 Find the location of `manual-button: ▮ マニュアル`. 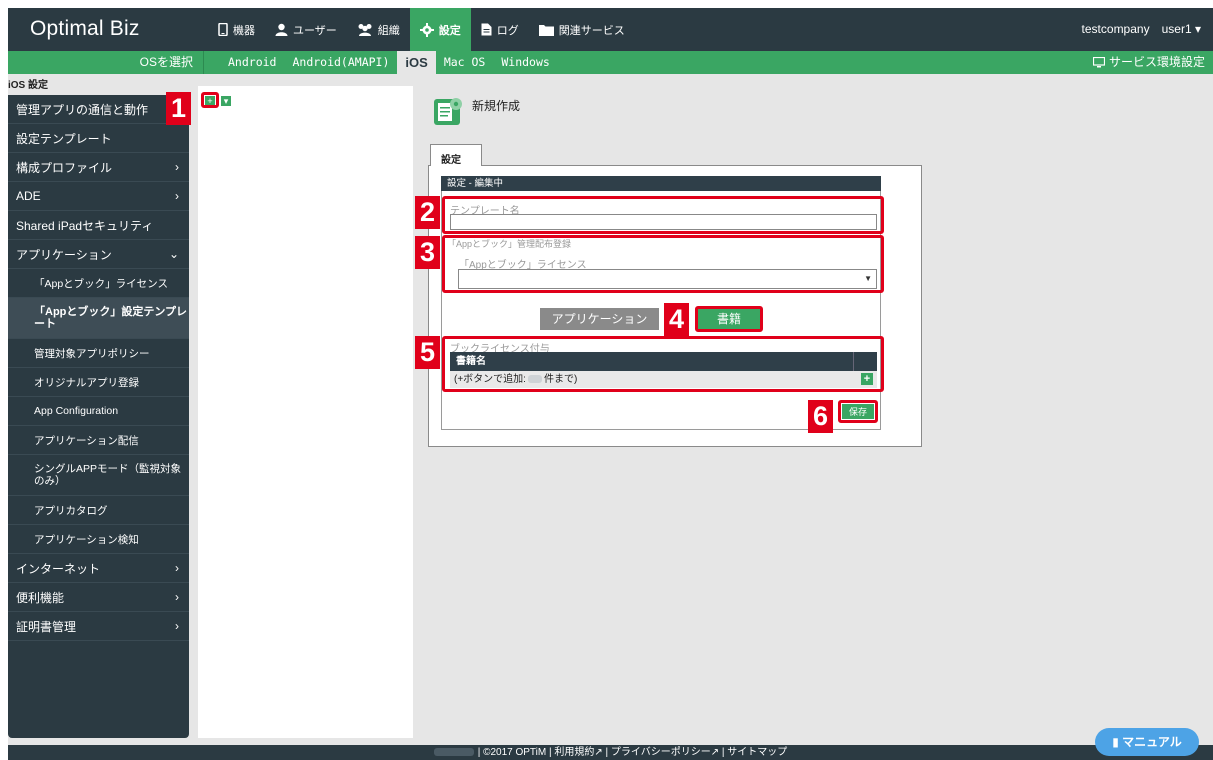

manual-button: ▮ マニュアル is located at coordinates (1147, 742).